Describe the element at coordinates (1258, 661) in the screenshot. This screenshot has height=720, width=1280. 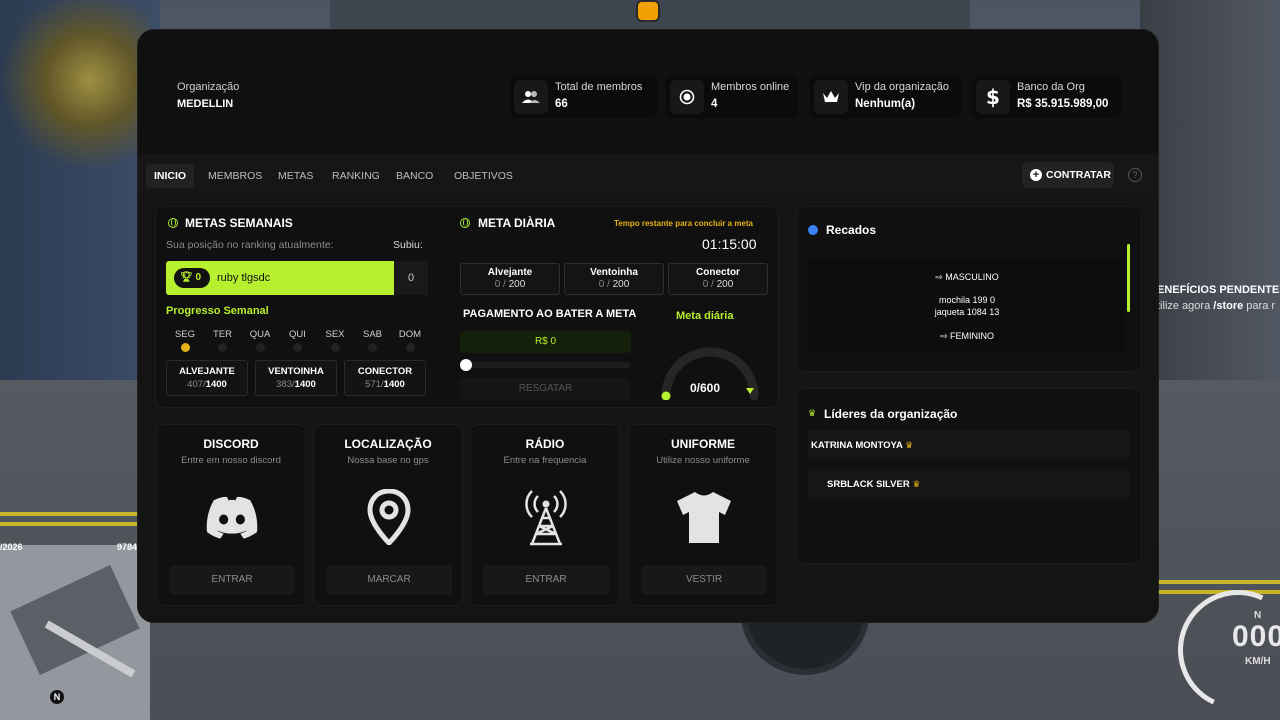
I see `speed-unit: KM/H` at that location.